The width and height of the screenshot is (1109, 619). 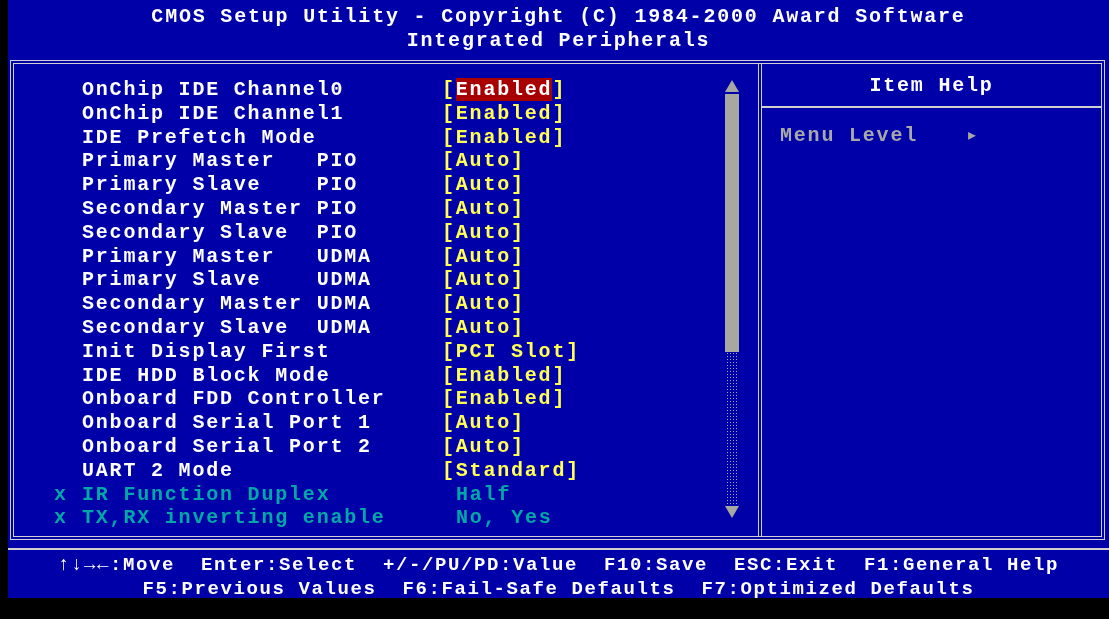 What do you see at coordinates (234, 399) in the screenshot?
I see `setting-label: Onboard FDD Controller` at bounding box center [234, 399].